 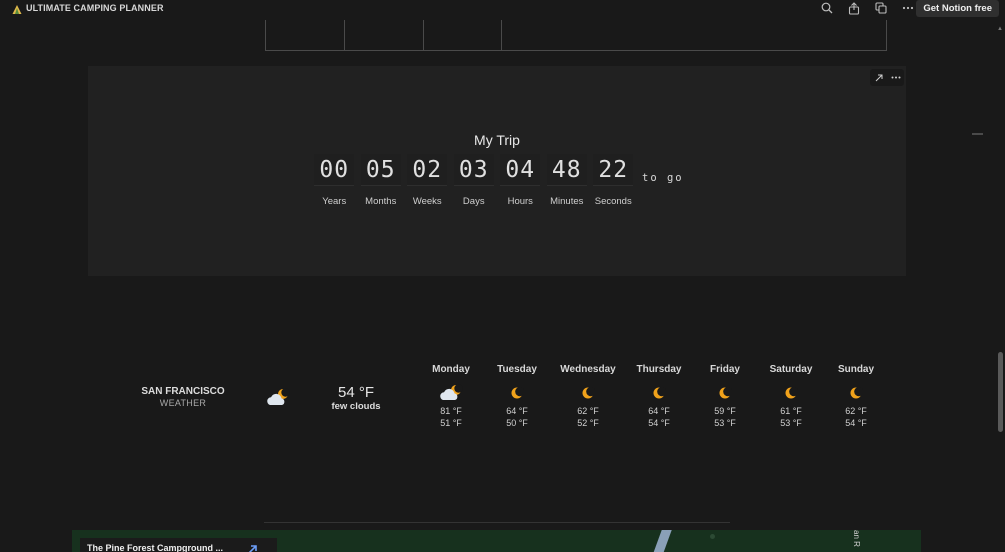 I want to click on search-icon, so click(x=827, y=8).